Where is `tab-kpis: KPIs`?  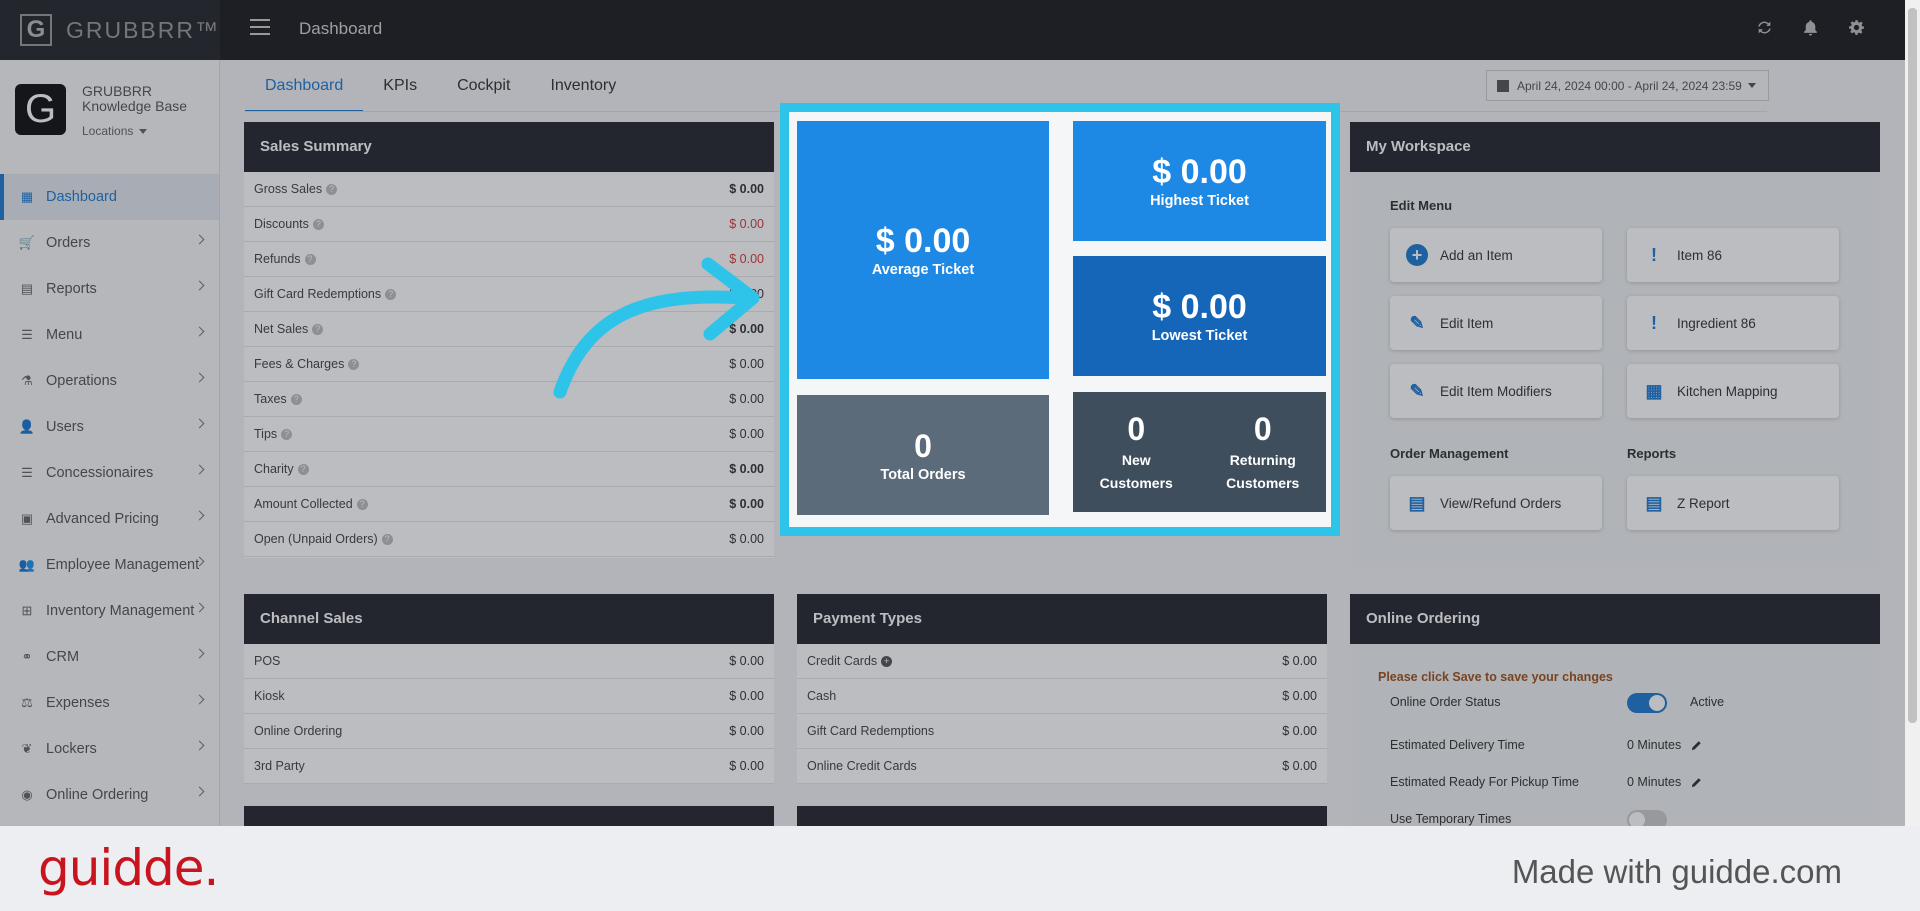
tab-kpis: KPIs is located at coordinates (400, 86).